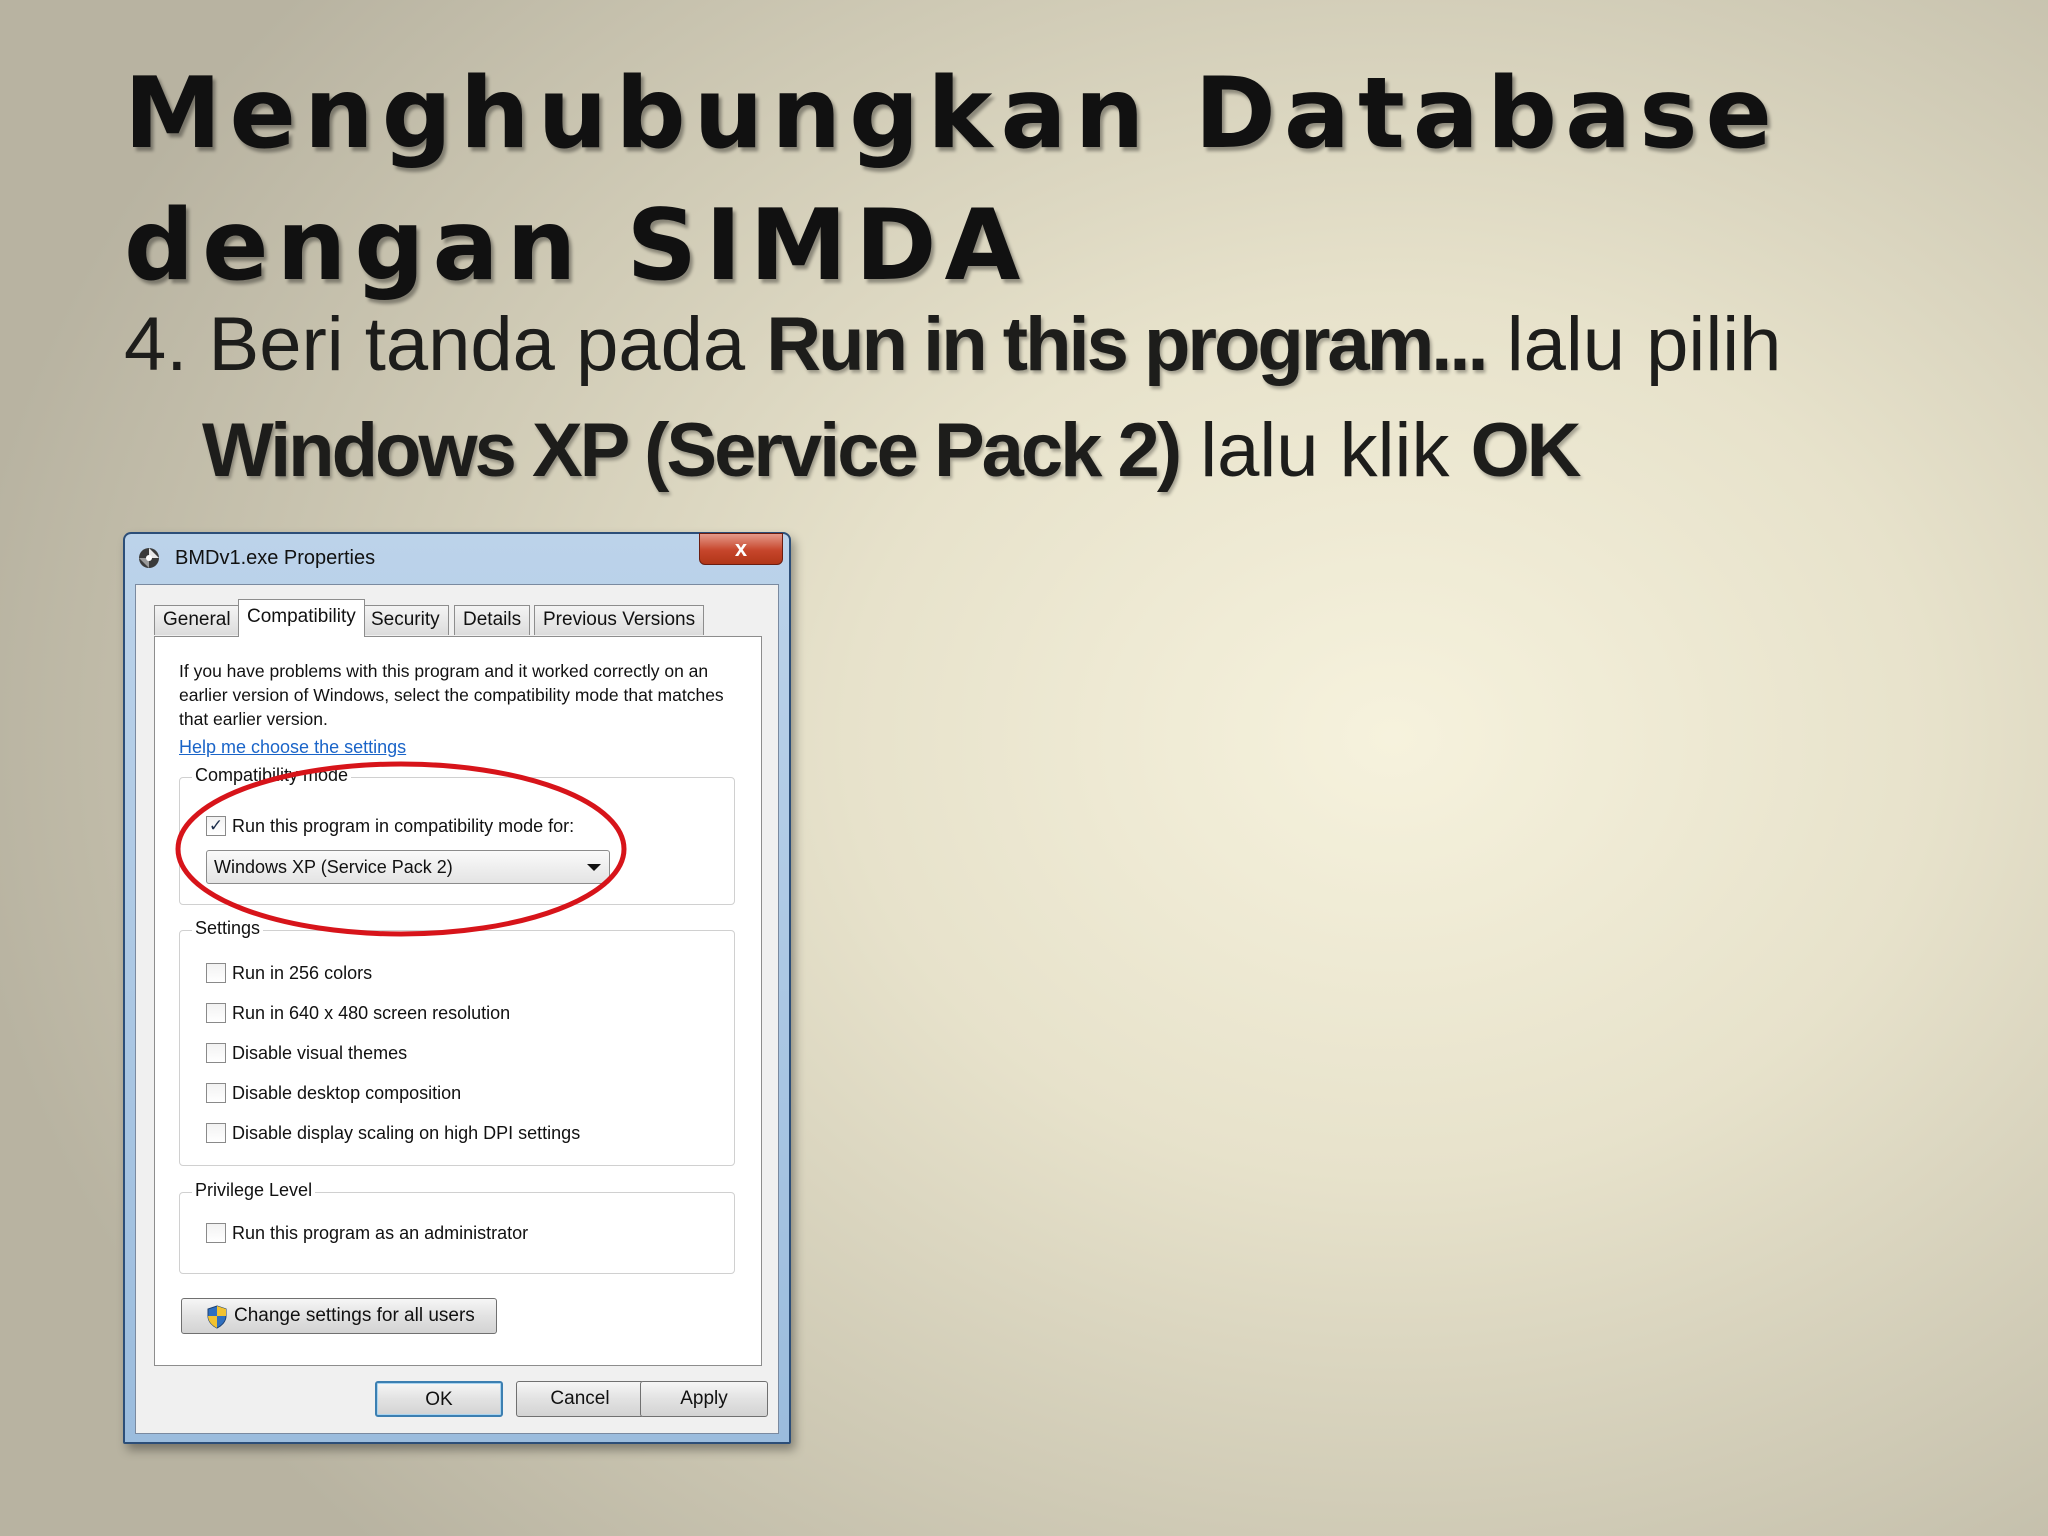  I want to click on privilege-admin-checkbox, so click(216, 1233).